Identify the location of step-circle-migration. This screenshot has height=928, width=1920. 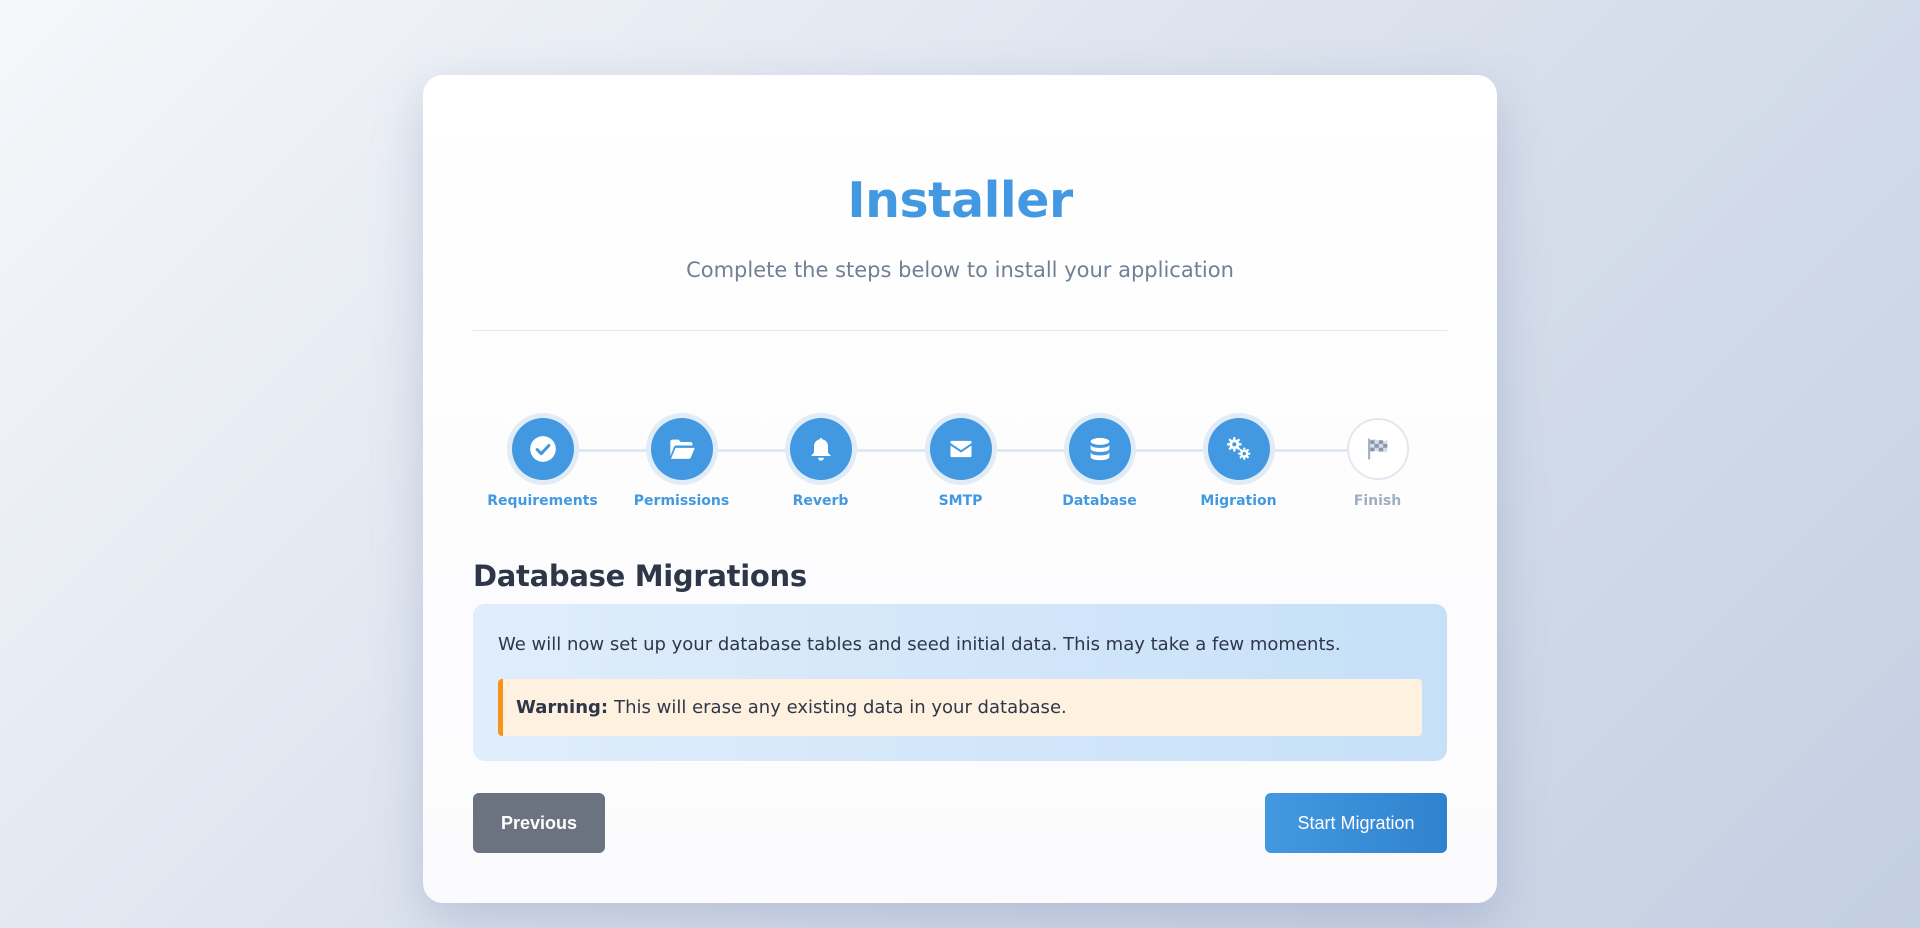
(1238, 449).